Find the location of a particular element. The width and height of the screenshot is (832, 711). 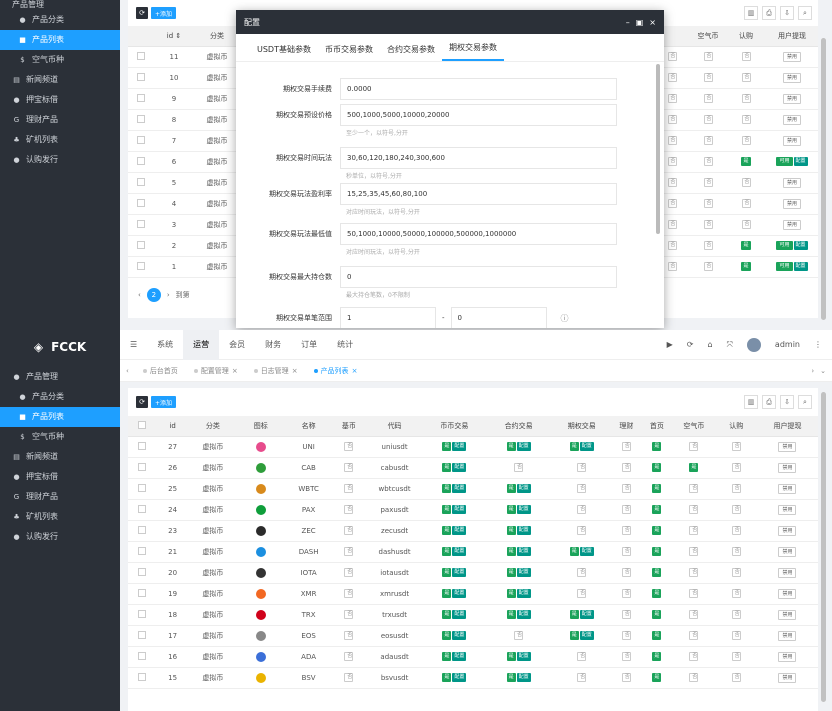

page-tab-1: 配置管理 × is located at coordinates (216, 371).